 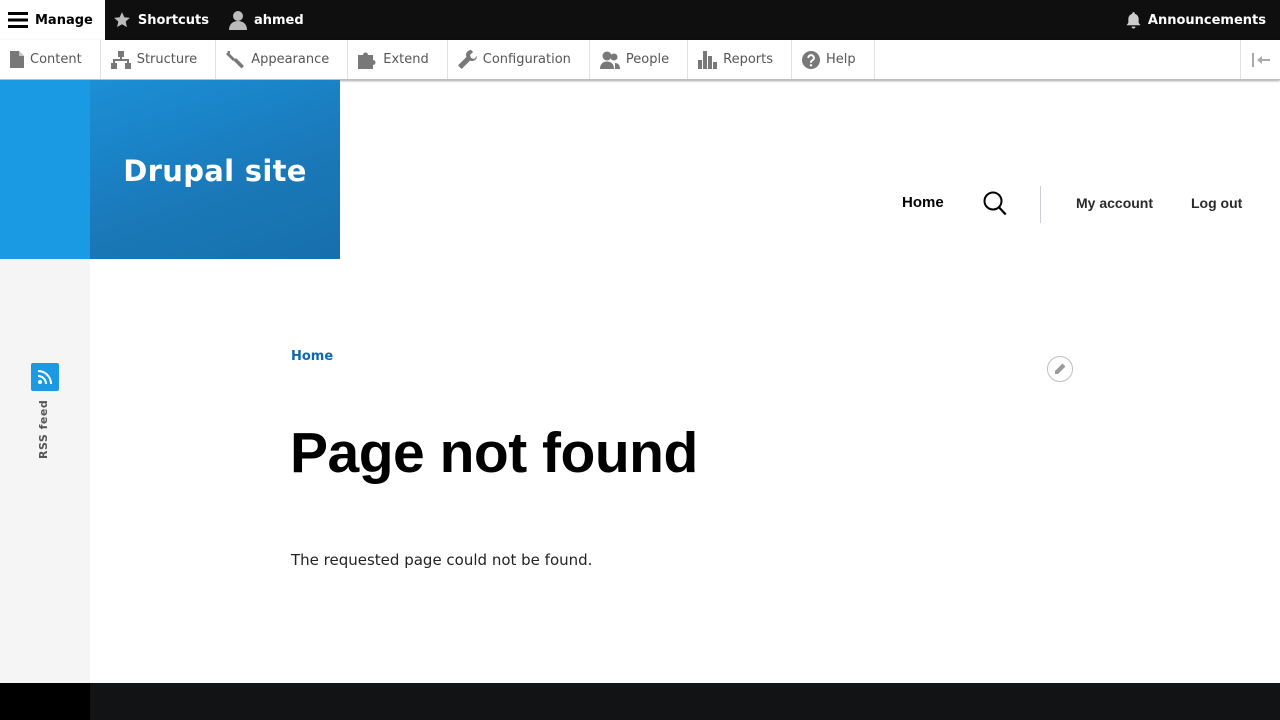 What do you see at coordinates (685, 701) in the screenshot?
I see `site-footer` at bounding box center [685, 701].